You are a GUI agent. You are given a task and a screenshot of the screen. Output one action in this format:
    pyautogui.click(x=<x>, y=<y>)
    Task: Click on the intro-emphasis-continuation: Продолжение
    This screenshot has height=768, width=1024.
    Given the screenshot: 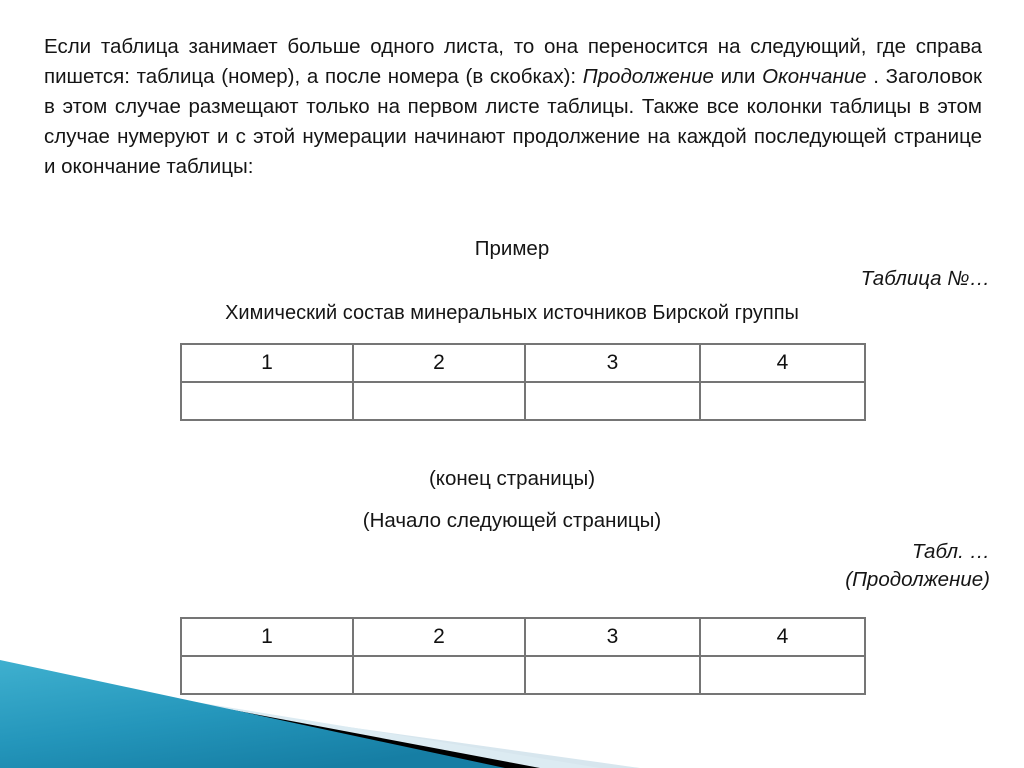 What is the action you would take?
    pyautogui.click(x=648, y=76)
    